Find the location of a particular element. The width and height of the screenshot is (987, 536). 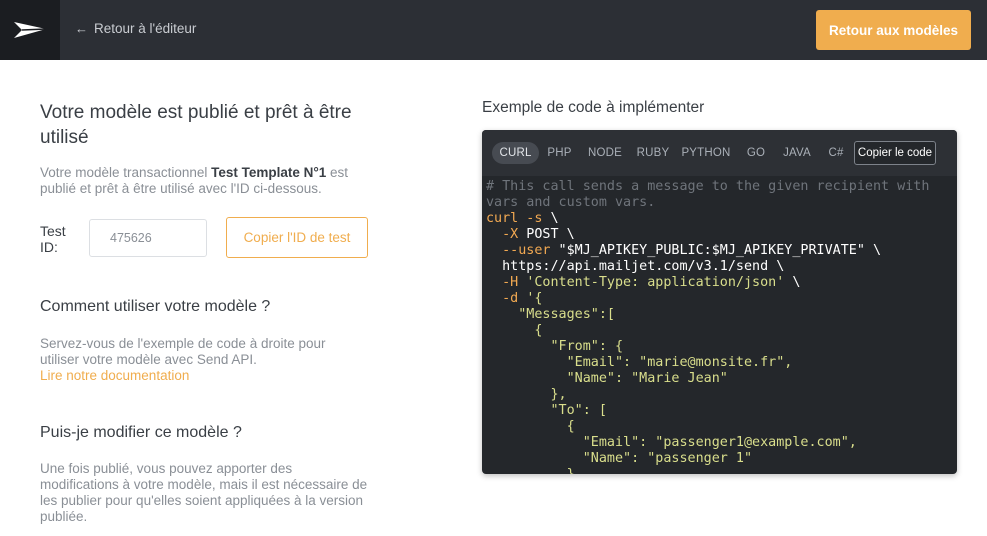

code-line: -X POST \ is located at coordinates (721, 235).